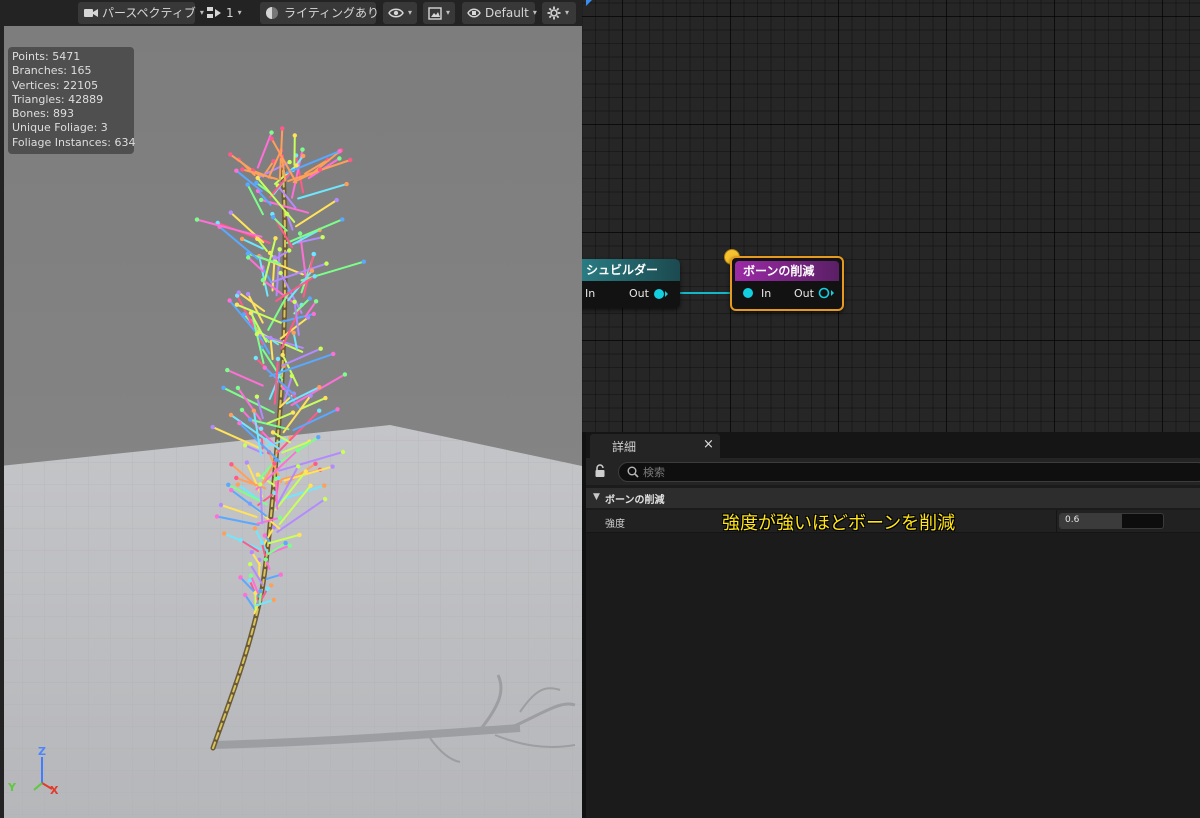 The image size is (1200, 818). What do you see at coordinates (43, 114) in the screenshot?
I see `stat-bones: Bones: 893` at bounding box center [43, 114].